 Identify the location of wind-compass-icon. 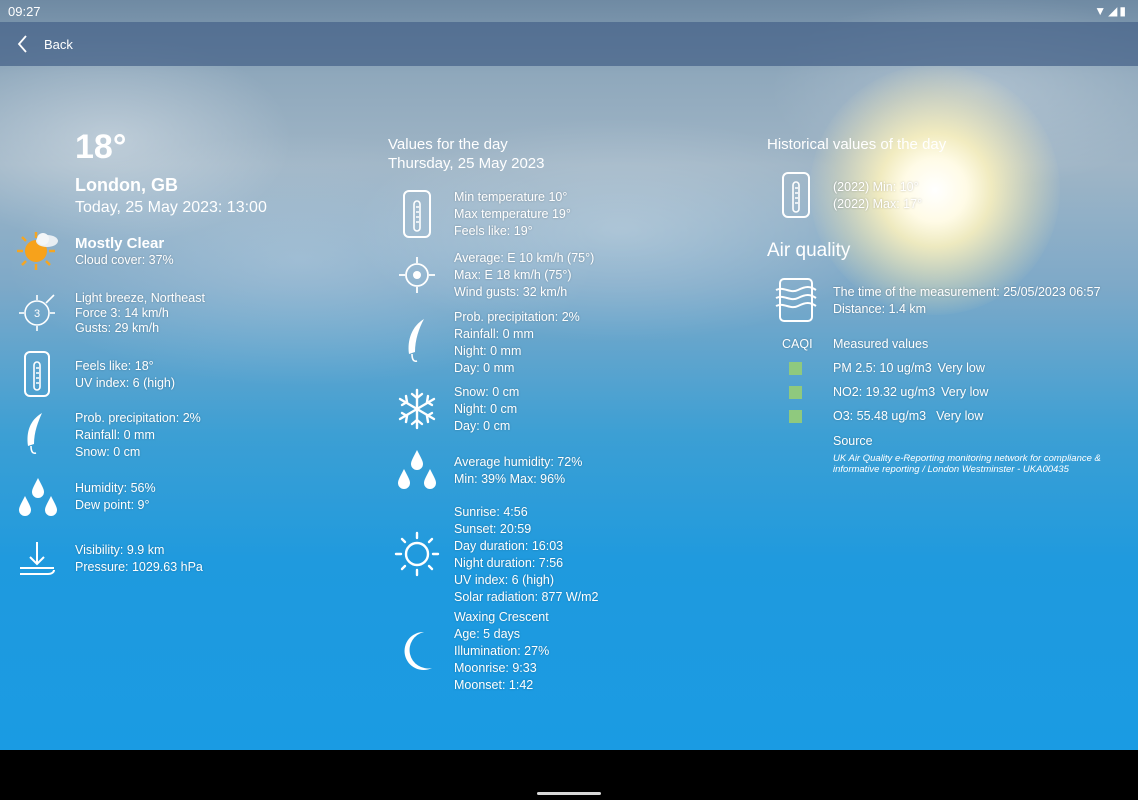
(417, 275).